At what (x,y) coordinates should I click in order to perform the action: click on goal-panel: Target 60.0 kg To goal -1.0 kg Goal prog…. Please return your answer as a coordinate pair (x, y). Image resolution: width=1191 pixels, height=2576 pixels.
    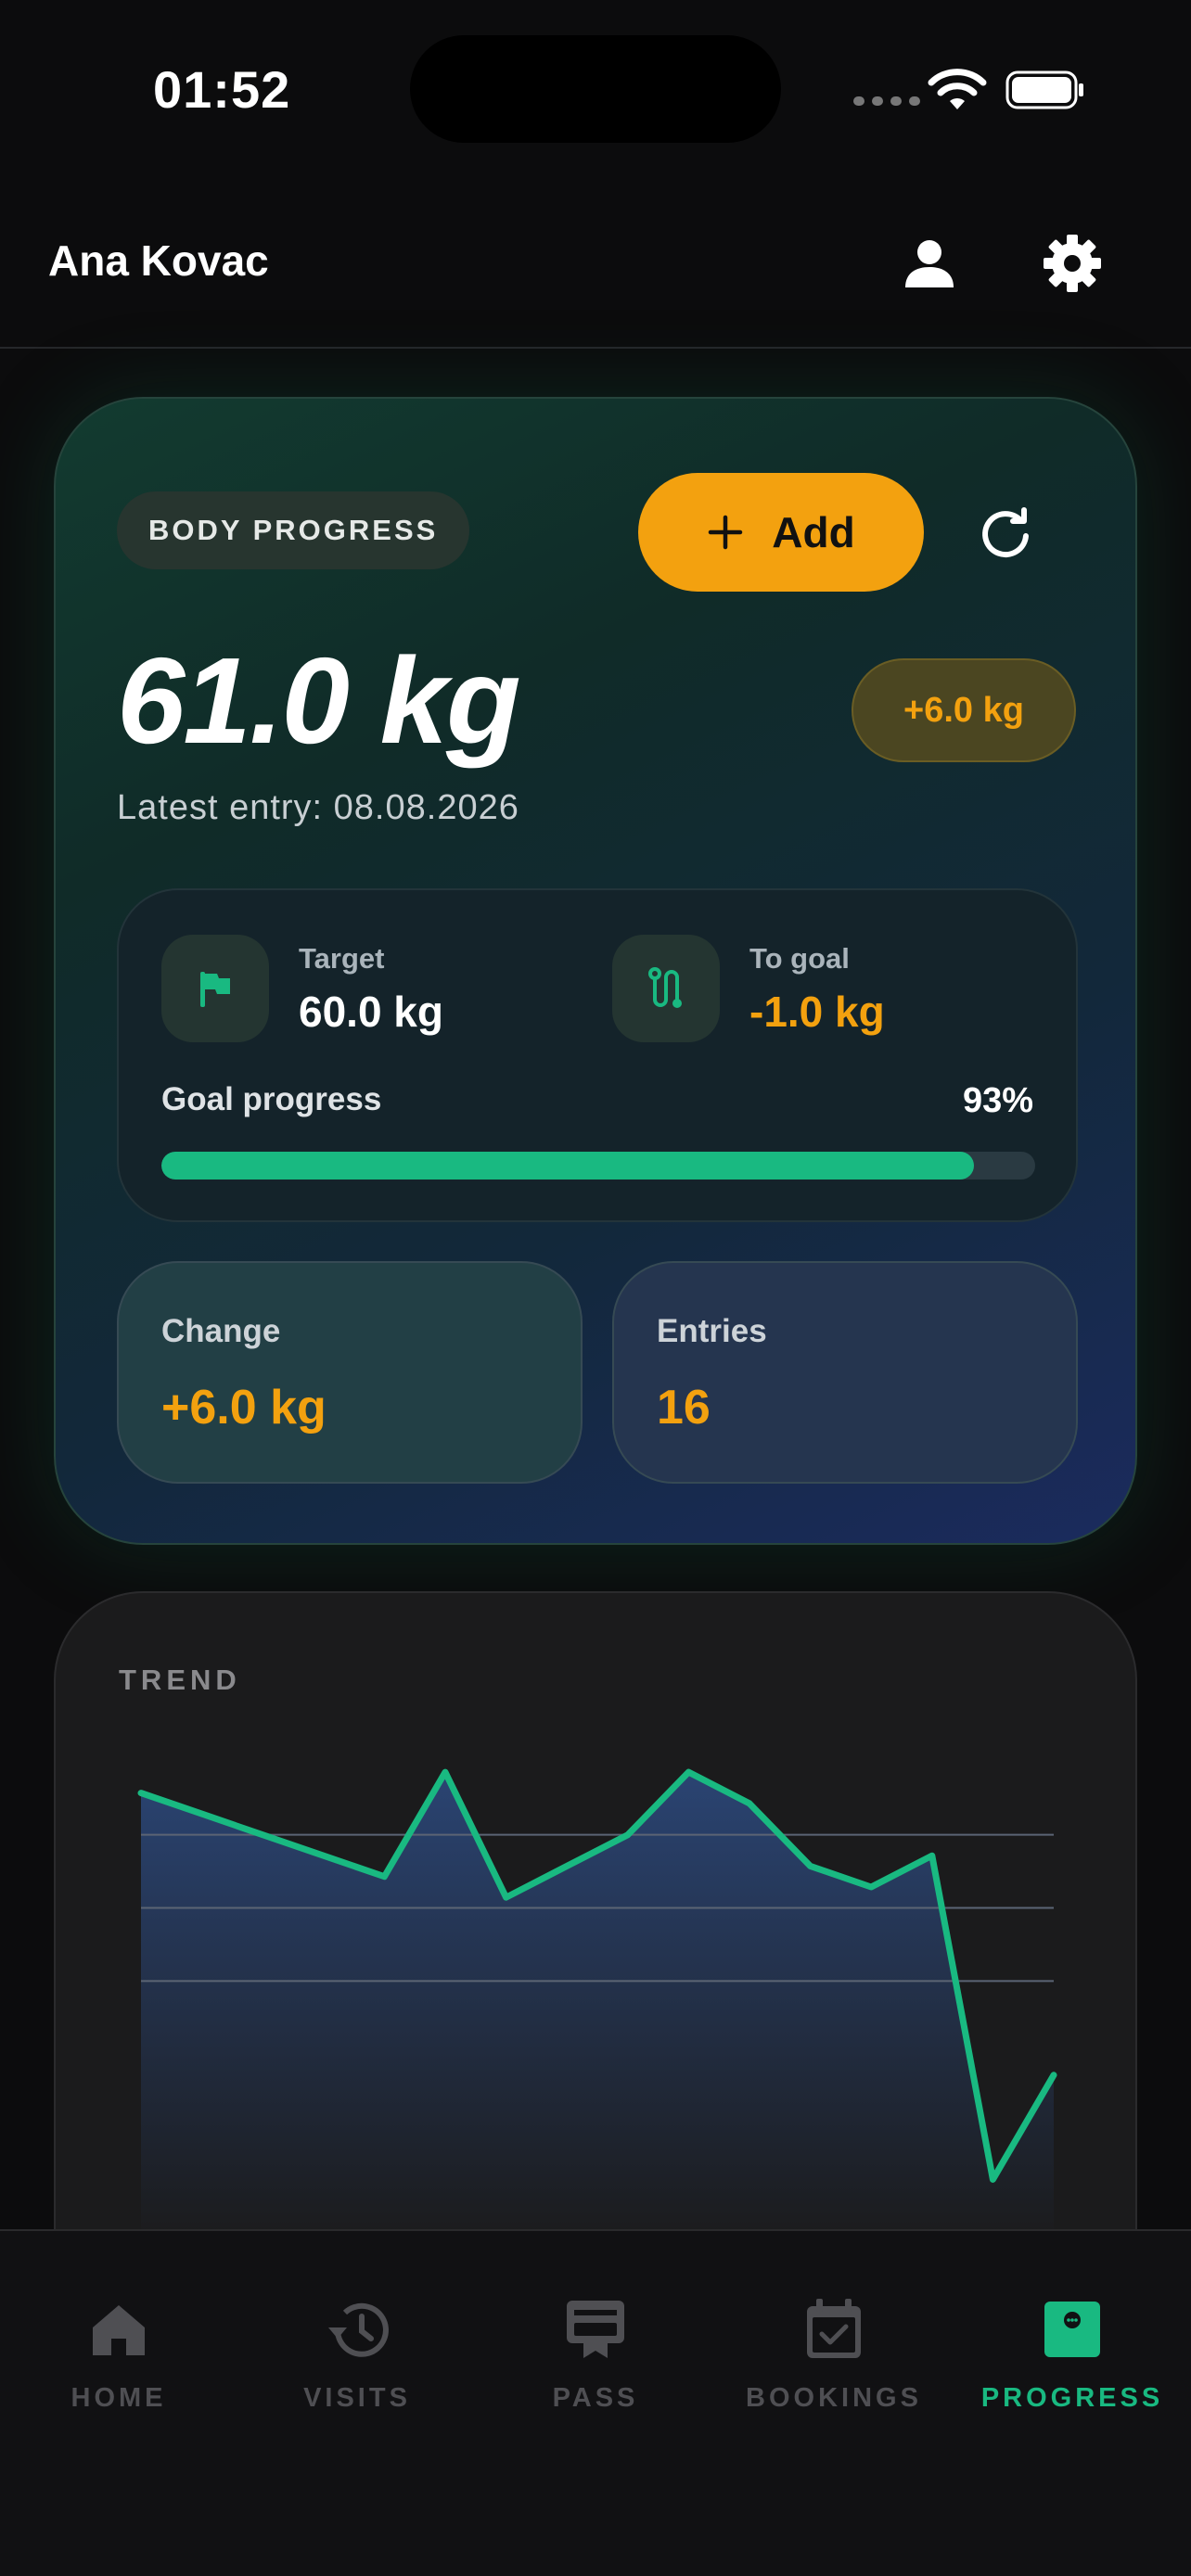
    Looking at the image, I should click on (597, 1055).